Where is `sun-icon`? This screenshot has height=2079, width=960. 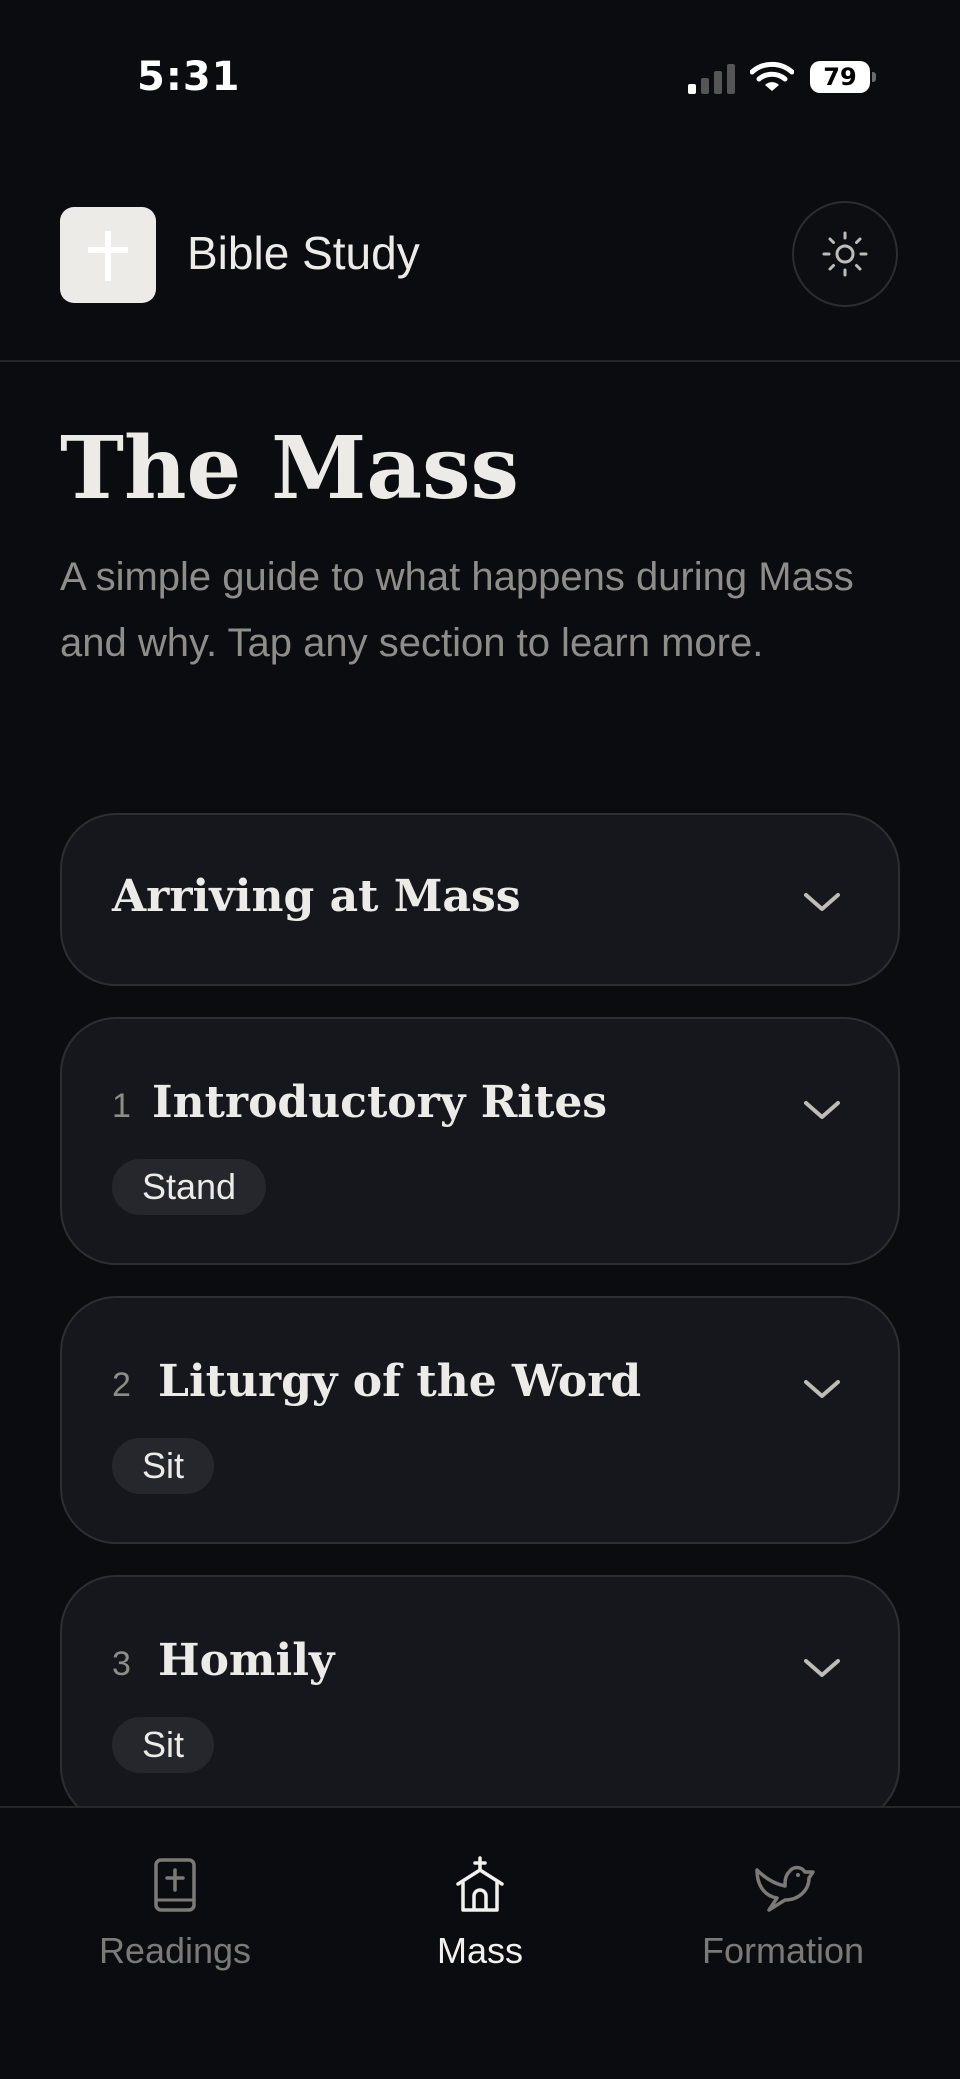 sun-icon is located at coordinates (845, 254).